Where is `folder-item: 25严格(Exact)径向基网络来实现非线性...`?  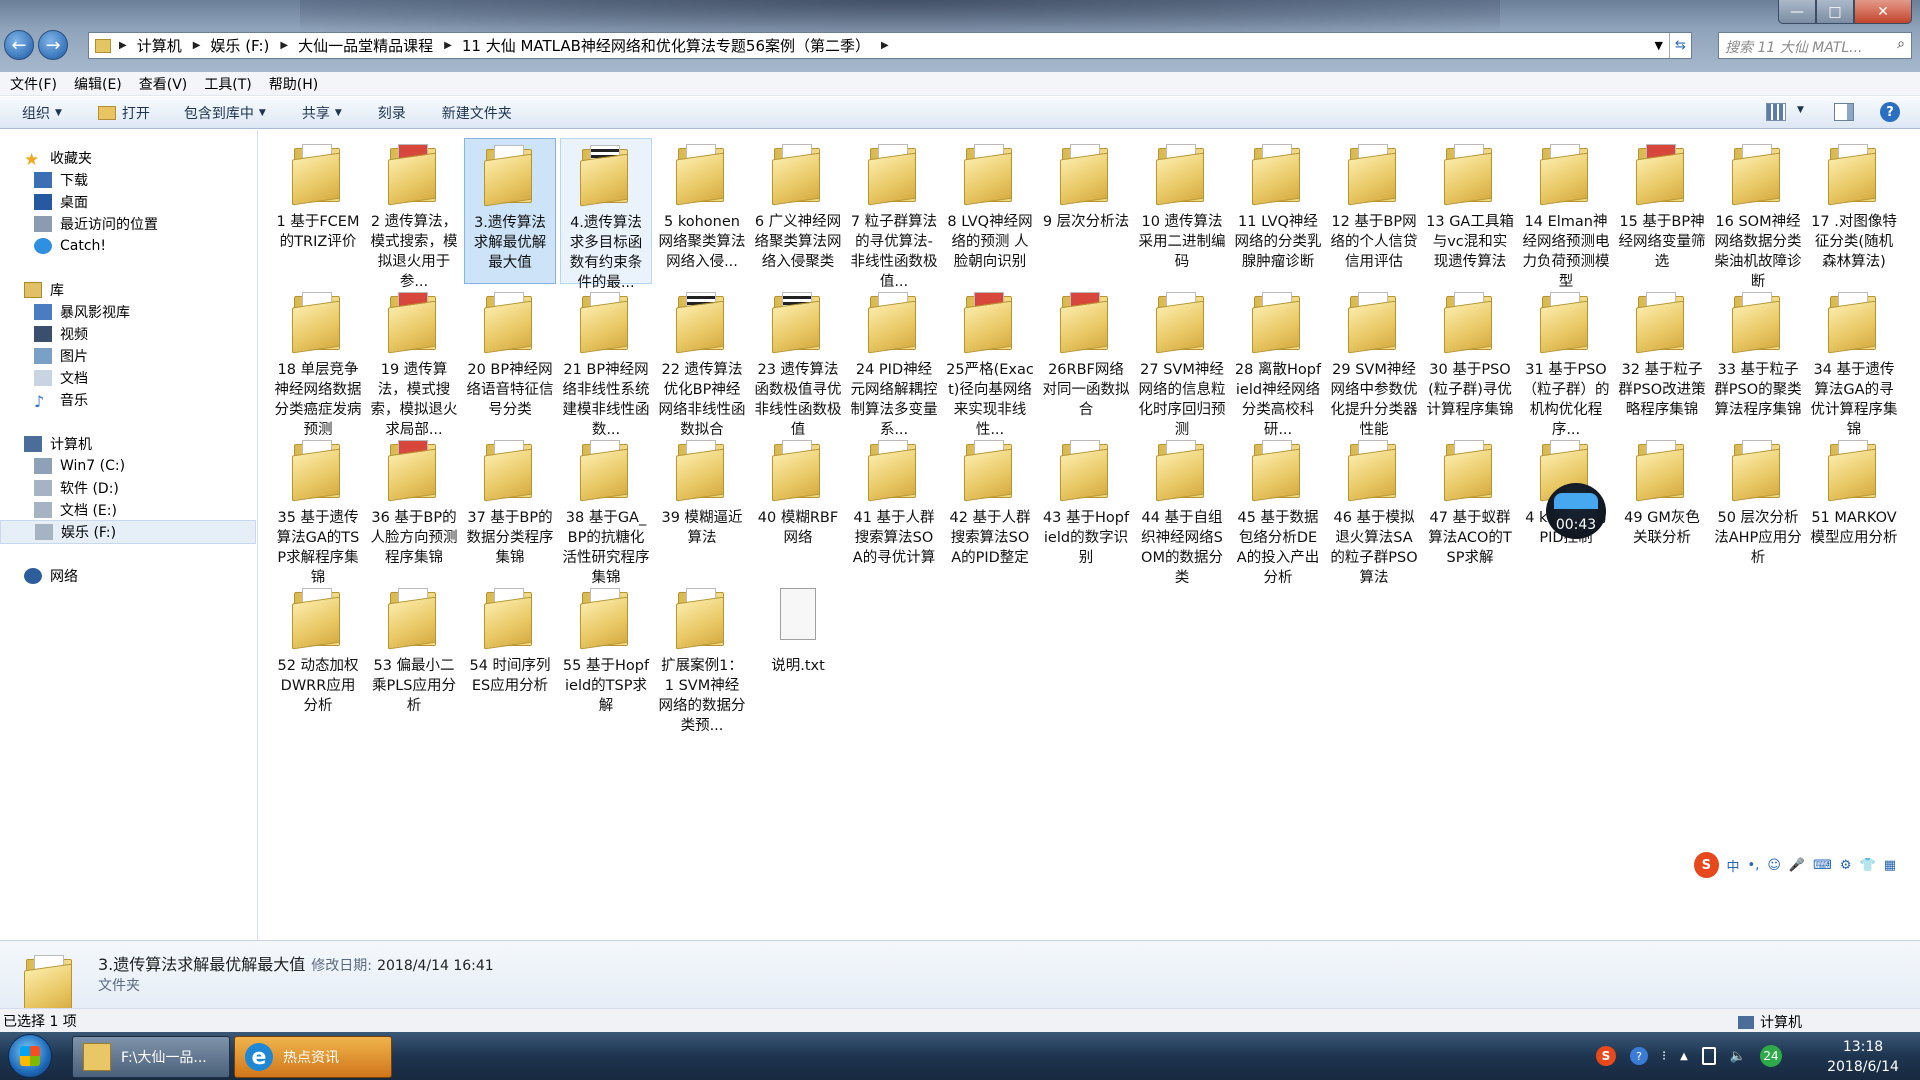
folder-item: 25严格(Exact)径向基网络来实现非线性... is located at coordinates (990, 362).